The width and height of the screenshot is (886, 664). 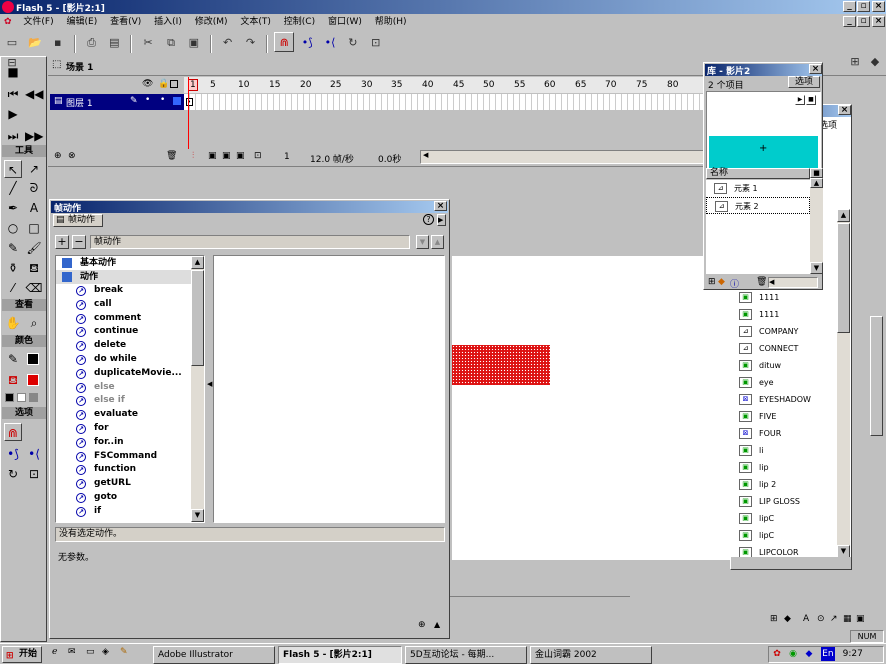 What do you see at coordinates (147, 84) in the screenshot?
I see `eye-icon: 👁` at bounding box center [147, 84].